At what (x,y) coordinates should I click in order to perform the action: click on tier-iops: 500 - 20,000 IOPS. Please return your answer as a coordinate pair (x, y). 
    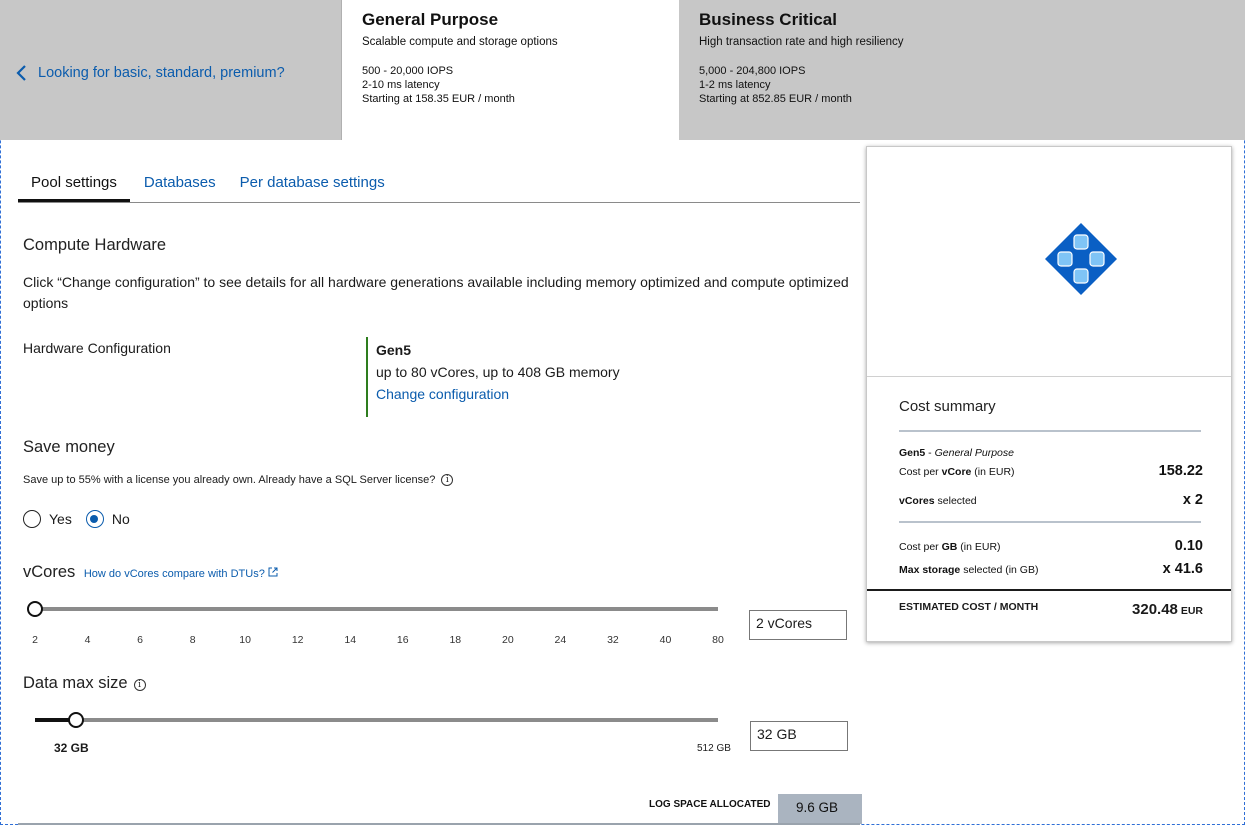
    Looking at the image, I should click on (408, 71).